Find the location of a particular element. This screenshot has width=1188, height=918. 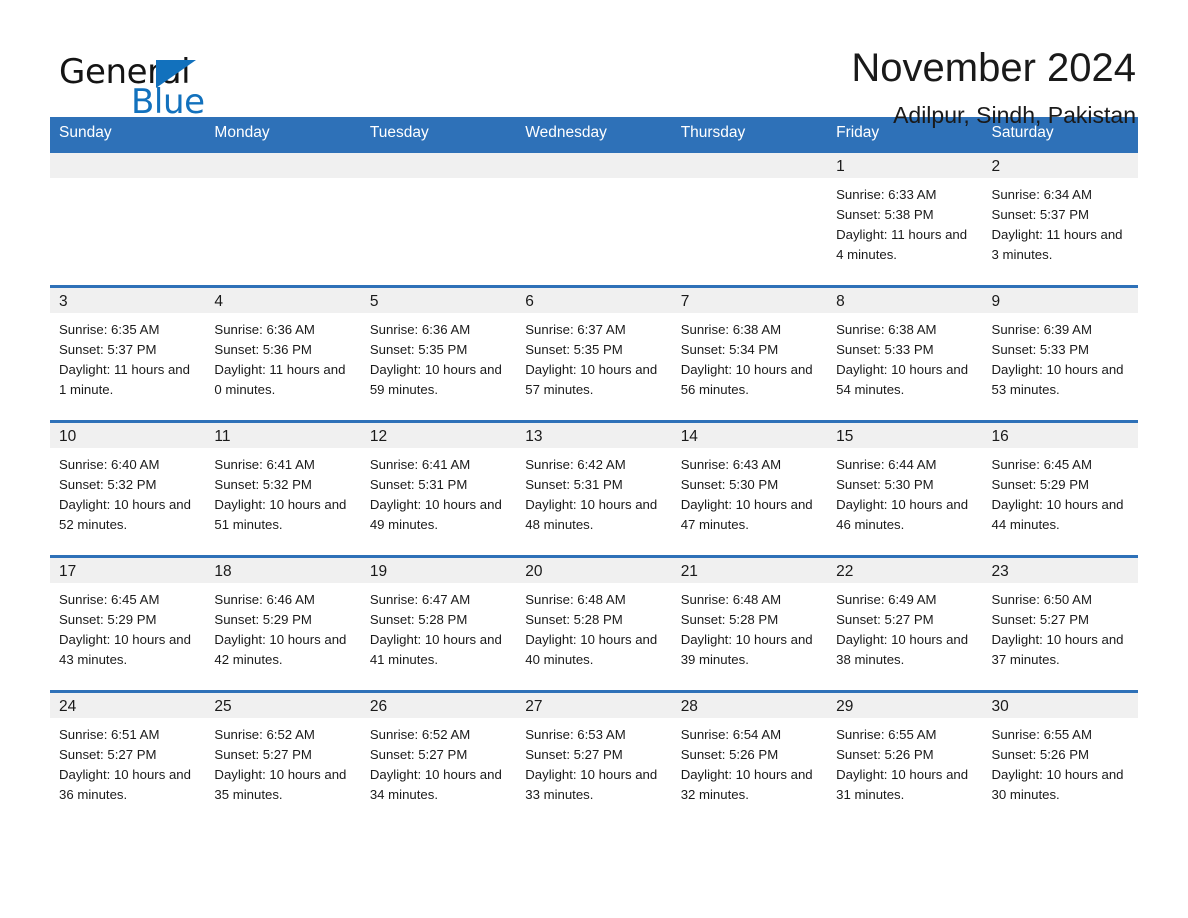

daylight-text: Daylight: 10 hours and 59 minutes. is located at coordinates (435, 379).